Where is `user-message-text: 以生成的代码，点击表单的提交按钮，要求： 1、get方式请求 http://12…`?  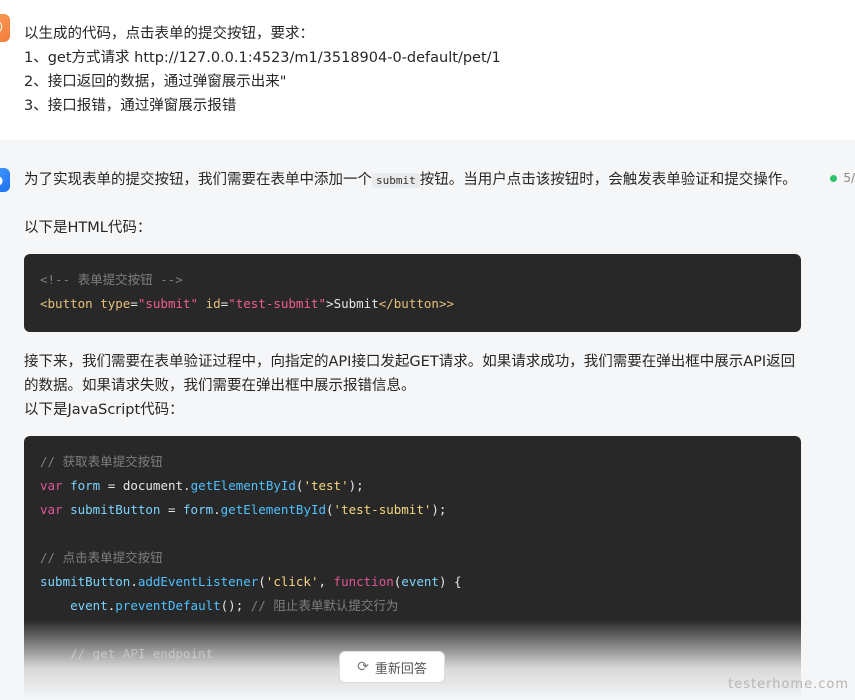
user-message-text: 以生成的代码，点击表单的提交按钮，要求： 1、get方式请求 http://12… is located at coordinates (262, 70).